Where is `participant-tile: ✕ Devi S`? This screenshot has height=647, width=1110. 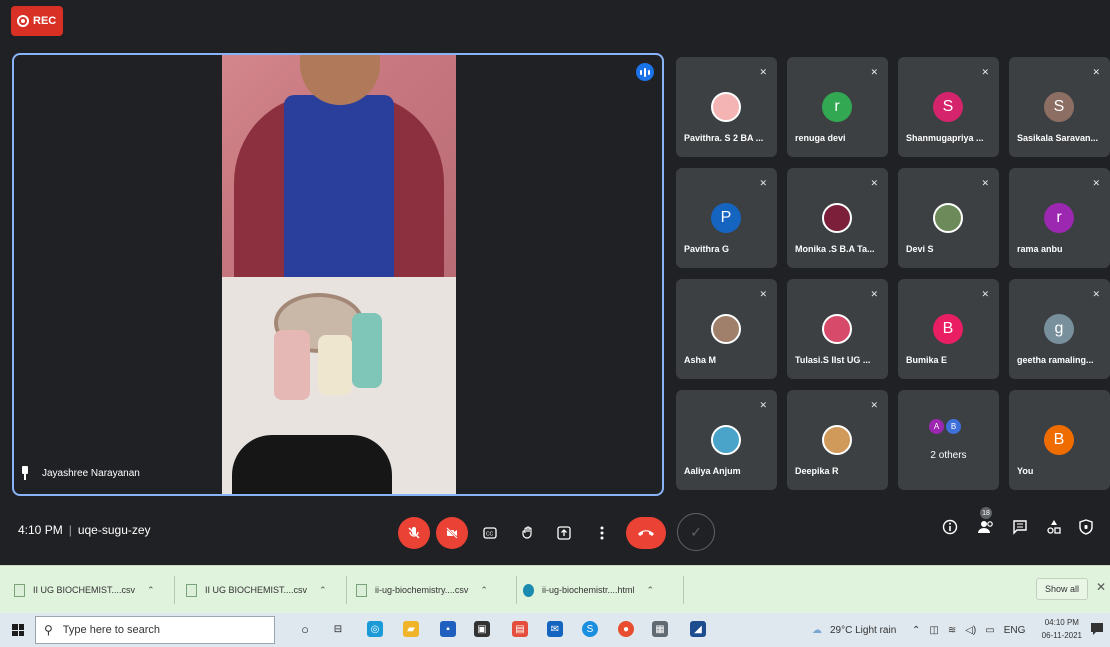 participant-tile: ✕ Devi S is located at coordinates (948, 218).